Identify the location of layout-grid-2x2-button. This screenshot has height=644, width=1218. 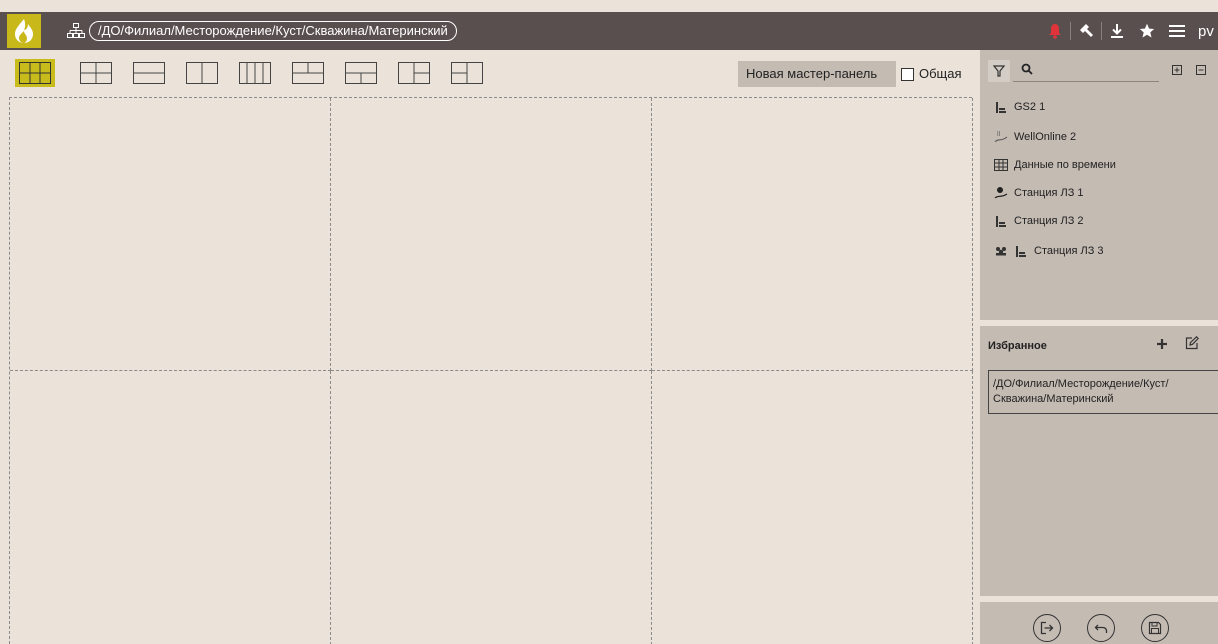
(96, 73).